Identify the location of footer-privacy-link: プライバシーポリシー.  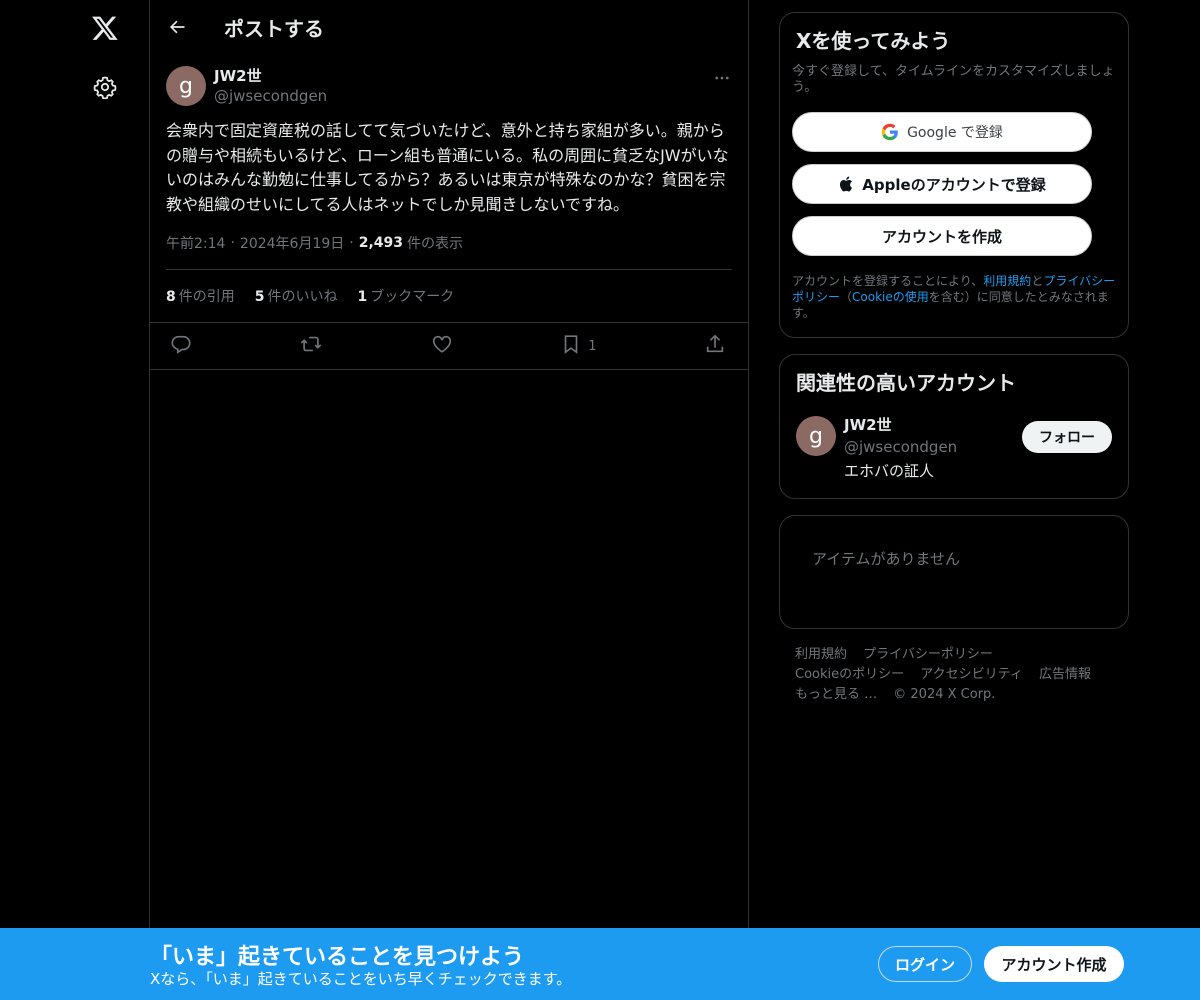
(928, 654).